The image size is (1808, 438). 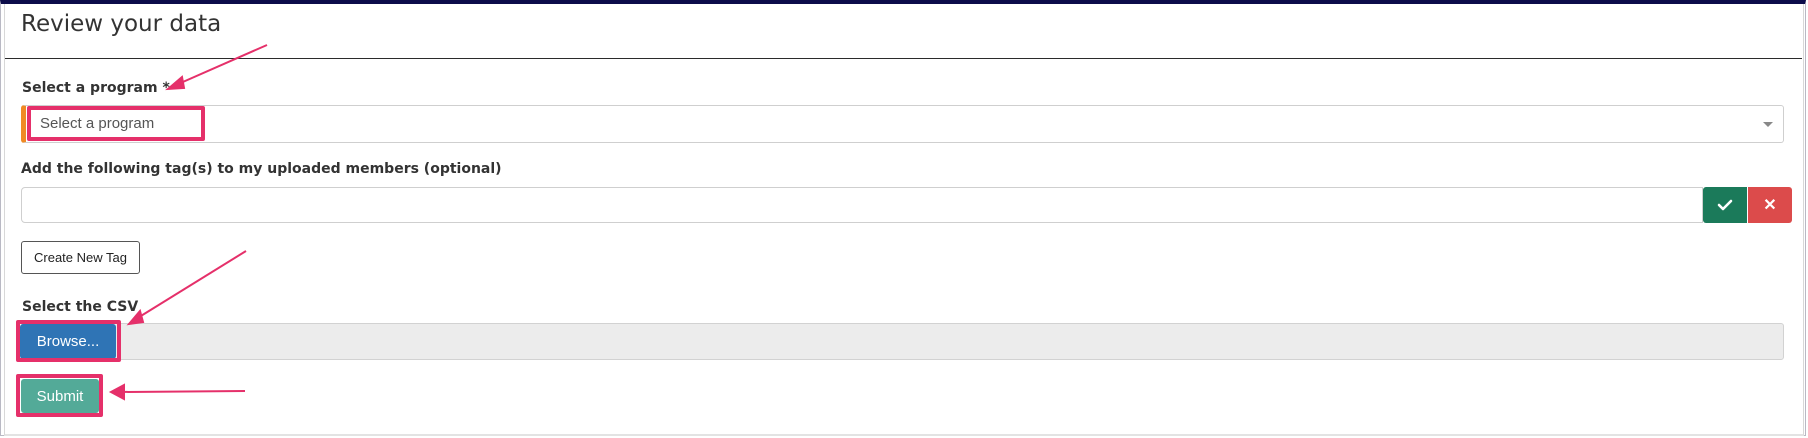 I want to click on csv-label: Select the CSV, so click(x=80, y=307).